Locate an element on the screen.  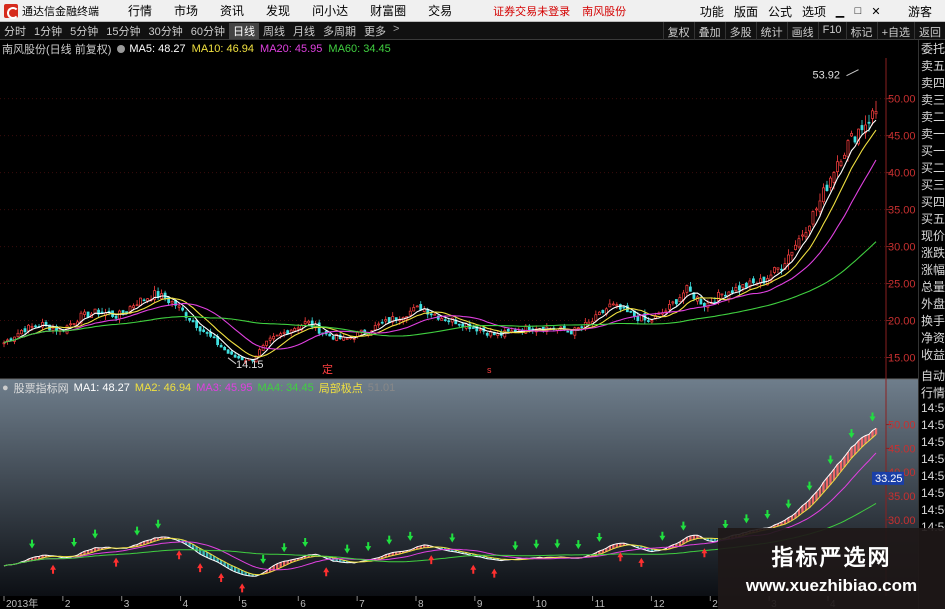
login-notice: 证券交易未登录 南风股份 is located at coordinates (559, 11).